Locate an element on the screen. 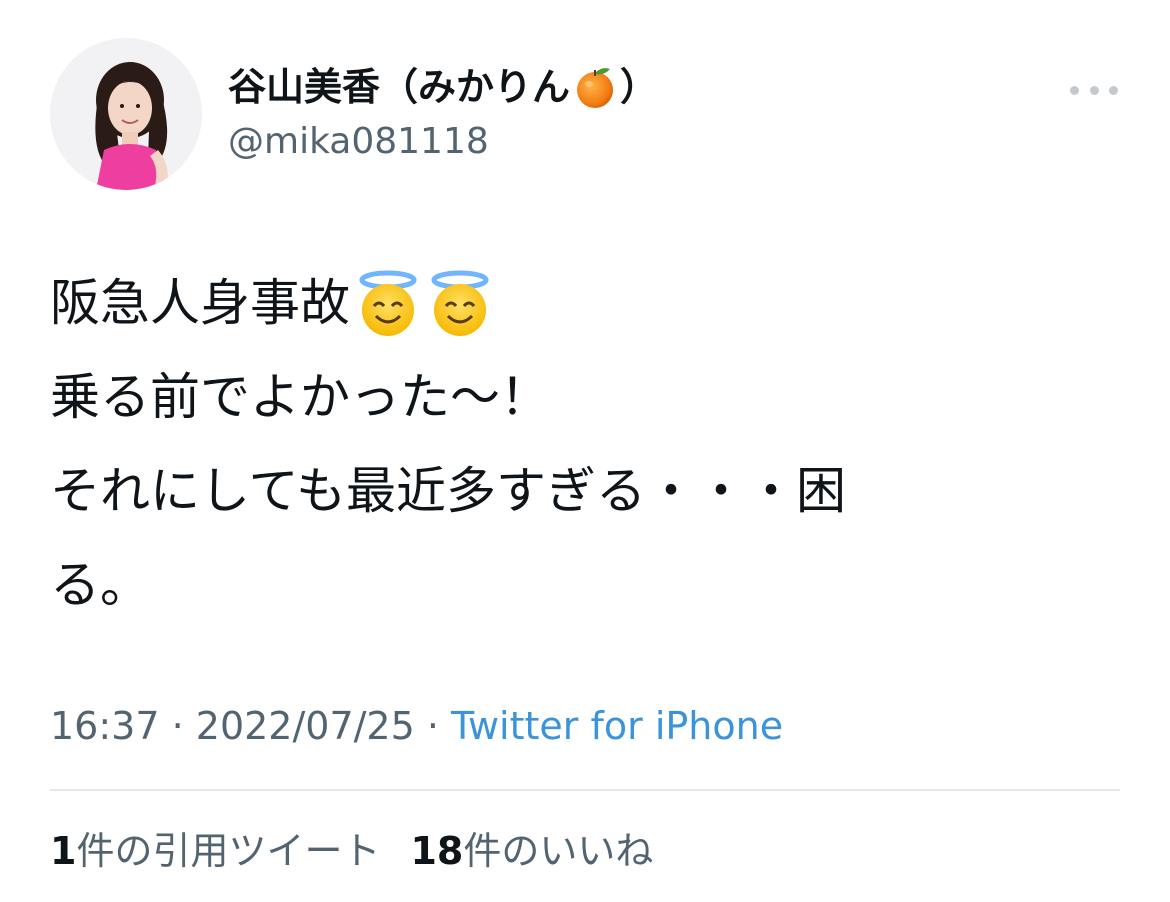  avatar is located at coordinates (126, 114).